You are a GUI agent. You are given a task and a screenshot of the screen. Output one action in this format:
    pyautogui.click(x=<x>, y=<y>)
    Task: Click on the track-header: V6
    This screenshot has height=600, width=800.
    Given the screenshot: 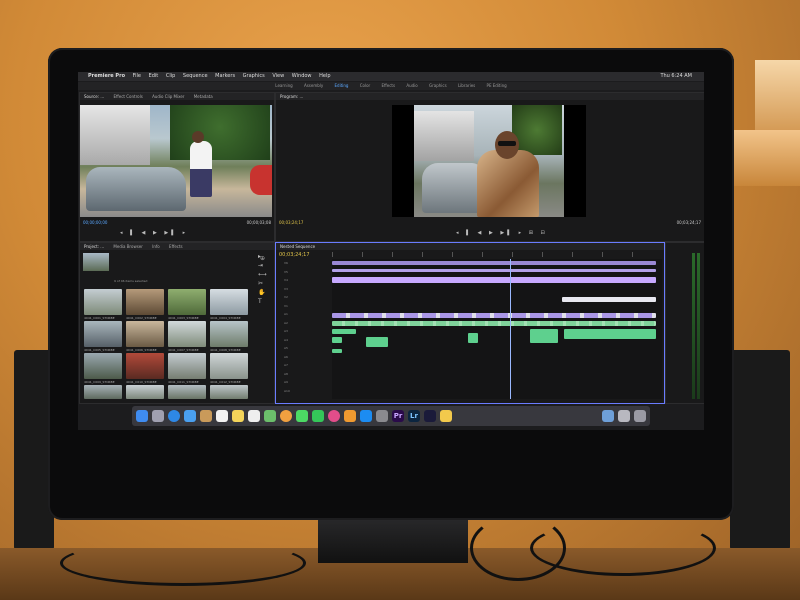 What is the action you would take?
    pyautogui.click(x=299, y=264)
    